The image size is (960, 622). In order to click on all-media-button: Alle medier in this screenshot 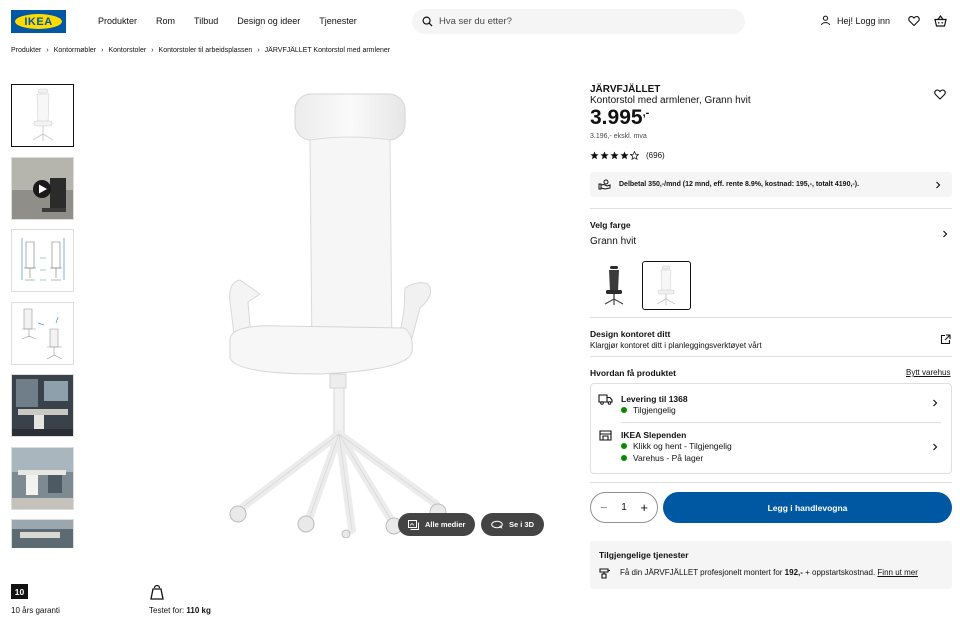, I will do `click(437, 524)`.